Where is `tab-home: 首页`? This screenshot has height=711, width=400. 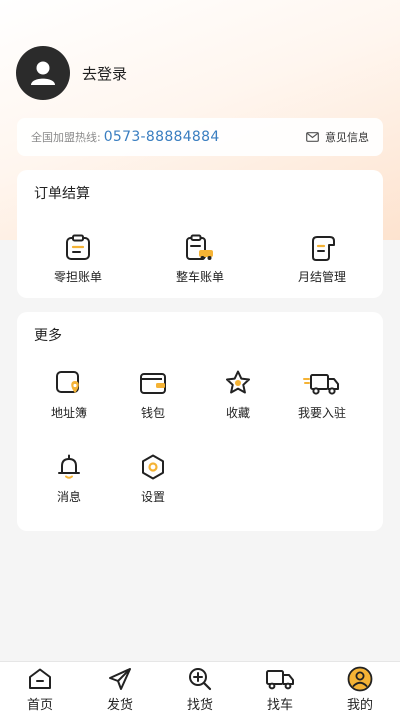 tab-home: 首页 is located at coordinates (40, 686).